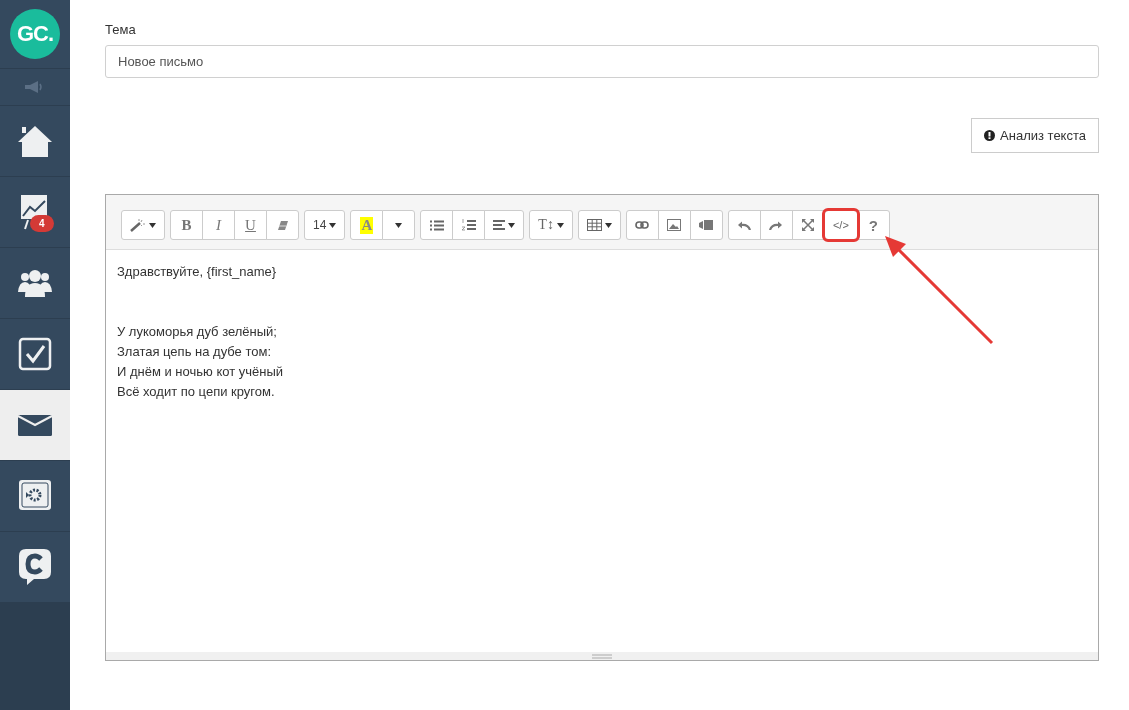  I want to click on table-icon, so click(594, 225).